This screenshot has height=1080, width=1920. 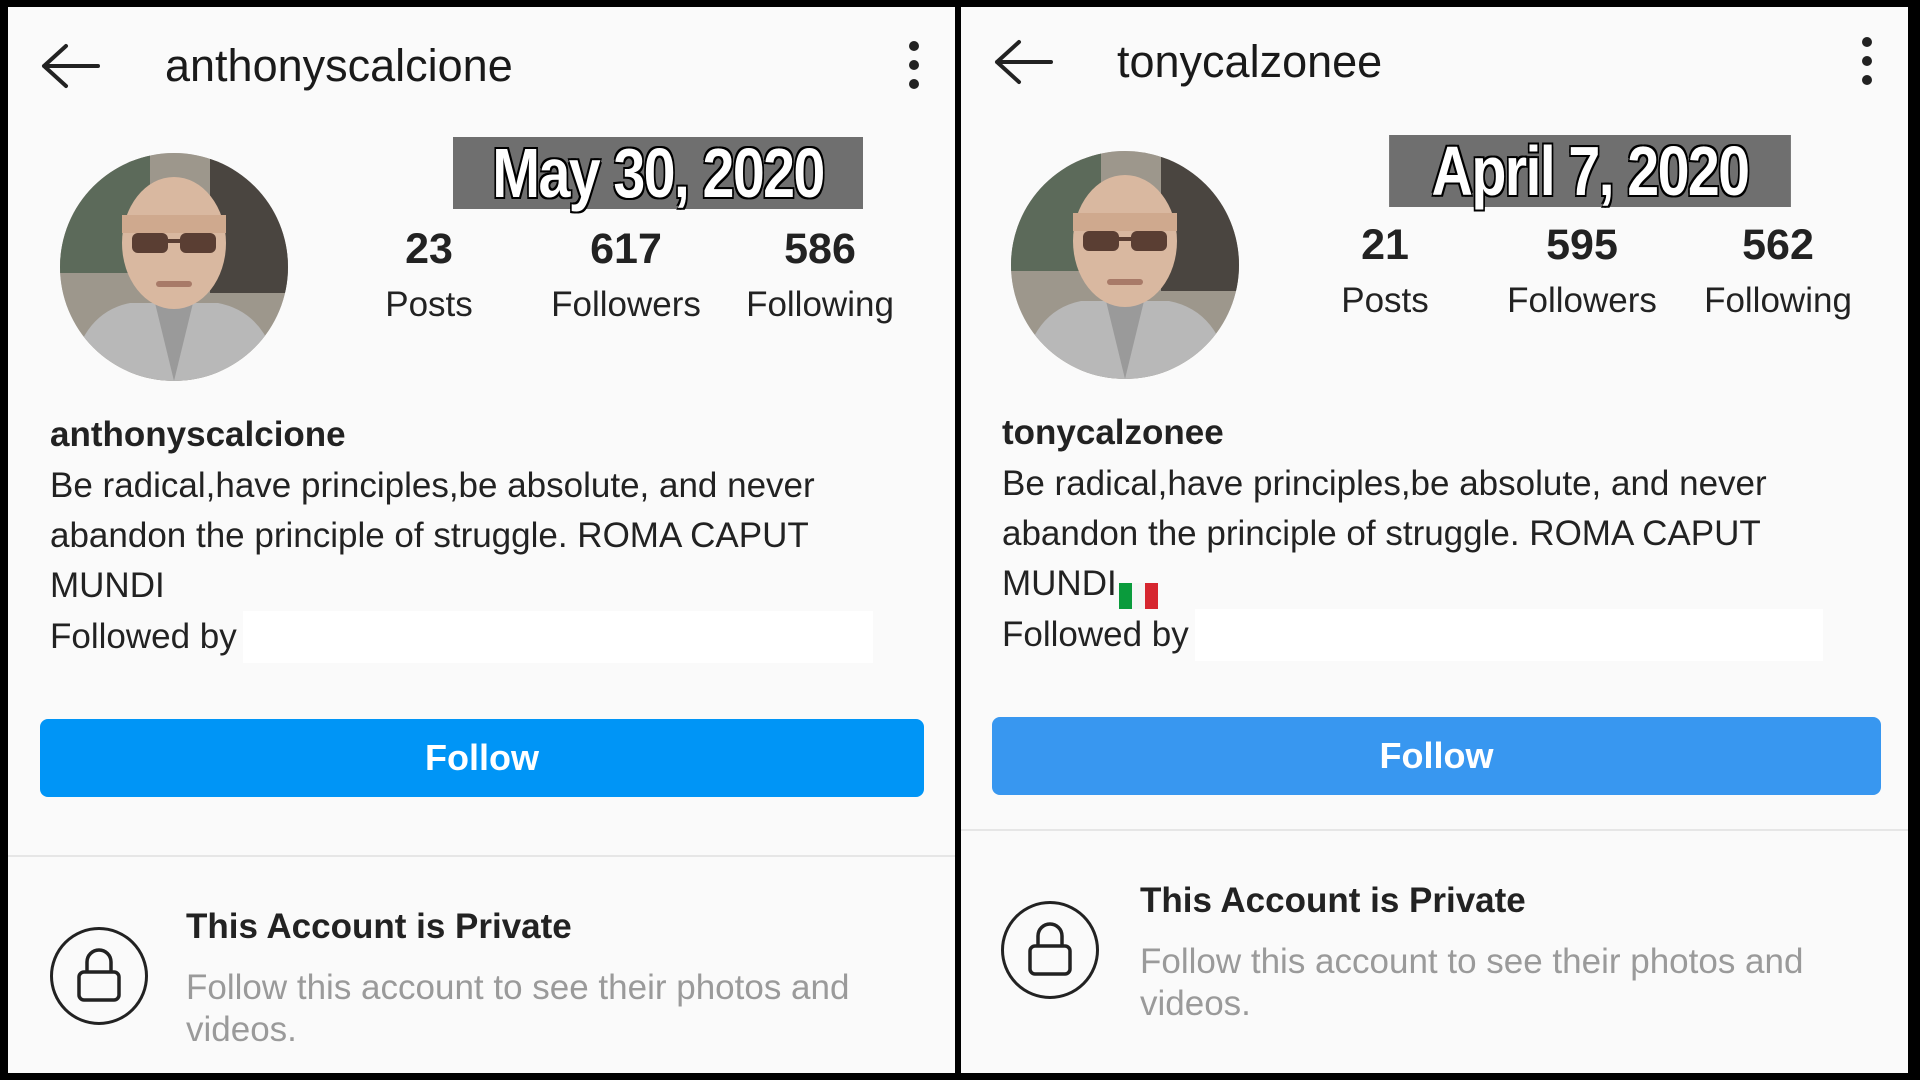 What do you see at coordinates (429, 249) in the screenshot?
I see `posts-count: 23` at bounding box center [429, 249].